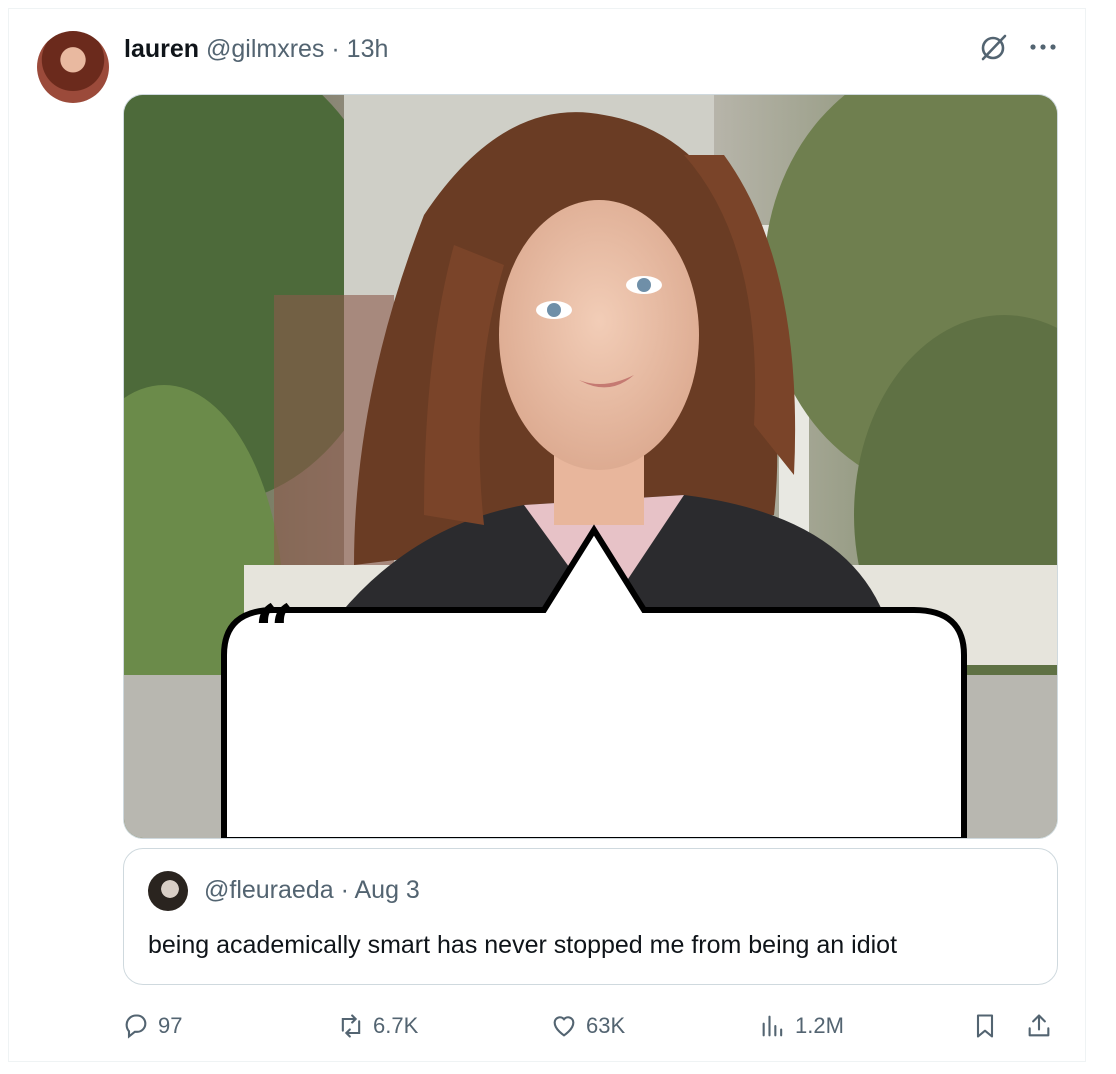 The height and width of the screenshot is (1074, 1116). What do you see at coordinates (819, 1025) in the screenshot?
I see `views-count: 1.2M` at bounding box center [819, 1025].